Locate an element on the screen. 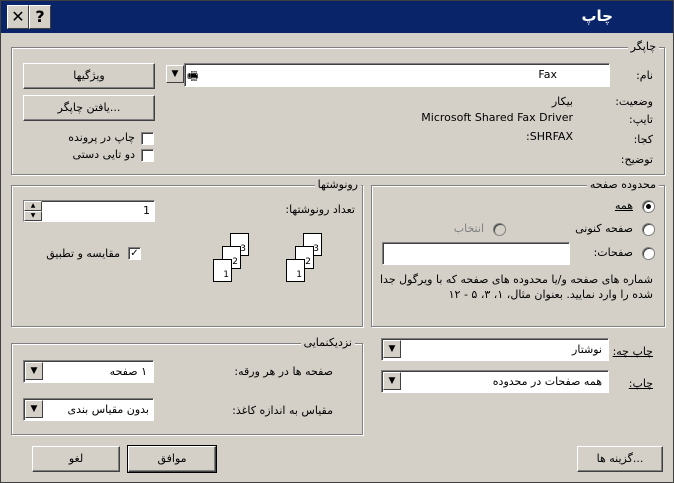 This screenshot has width=674, height=483. pages-per-sheet-value: ۱ صفحه is located at coordinates (128, 371).